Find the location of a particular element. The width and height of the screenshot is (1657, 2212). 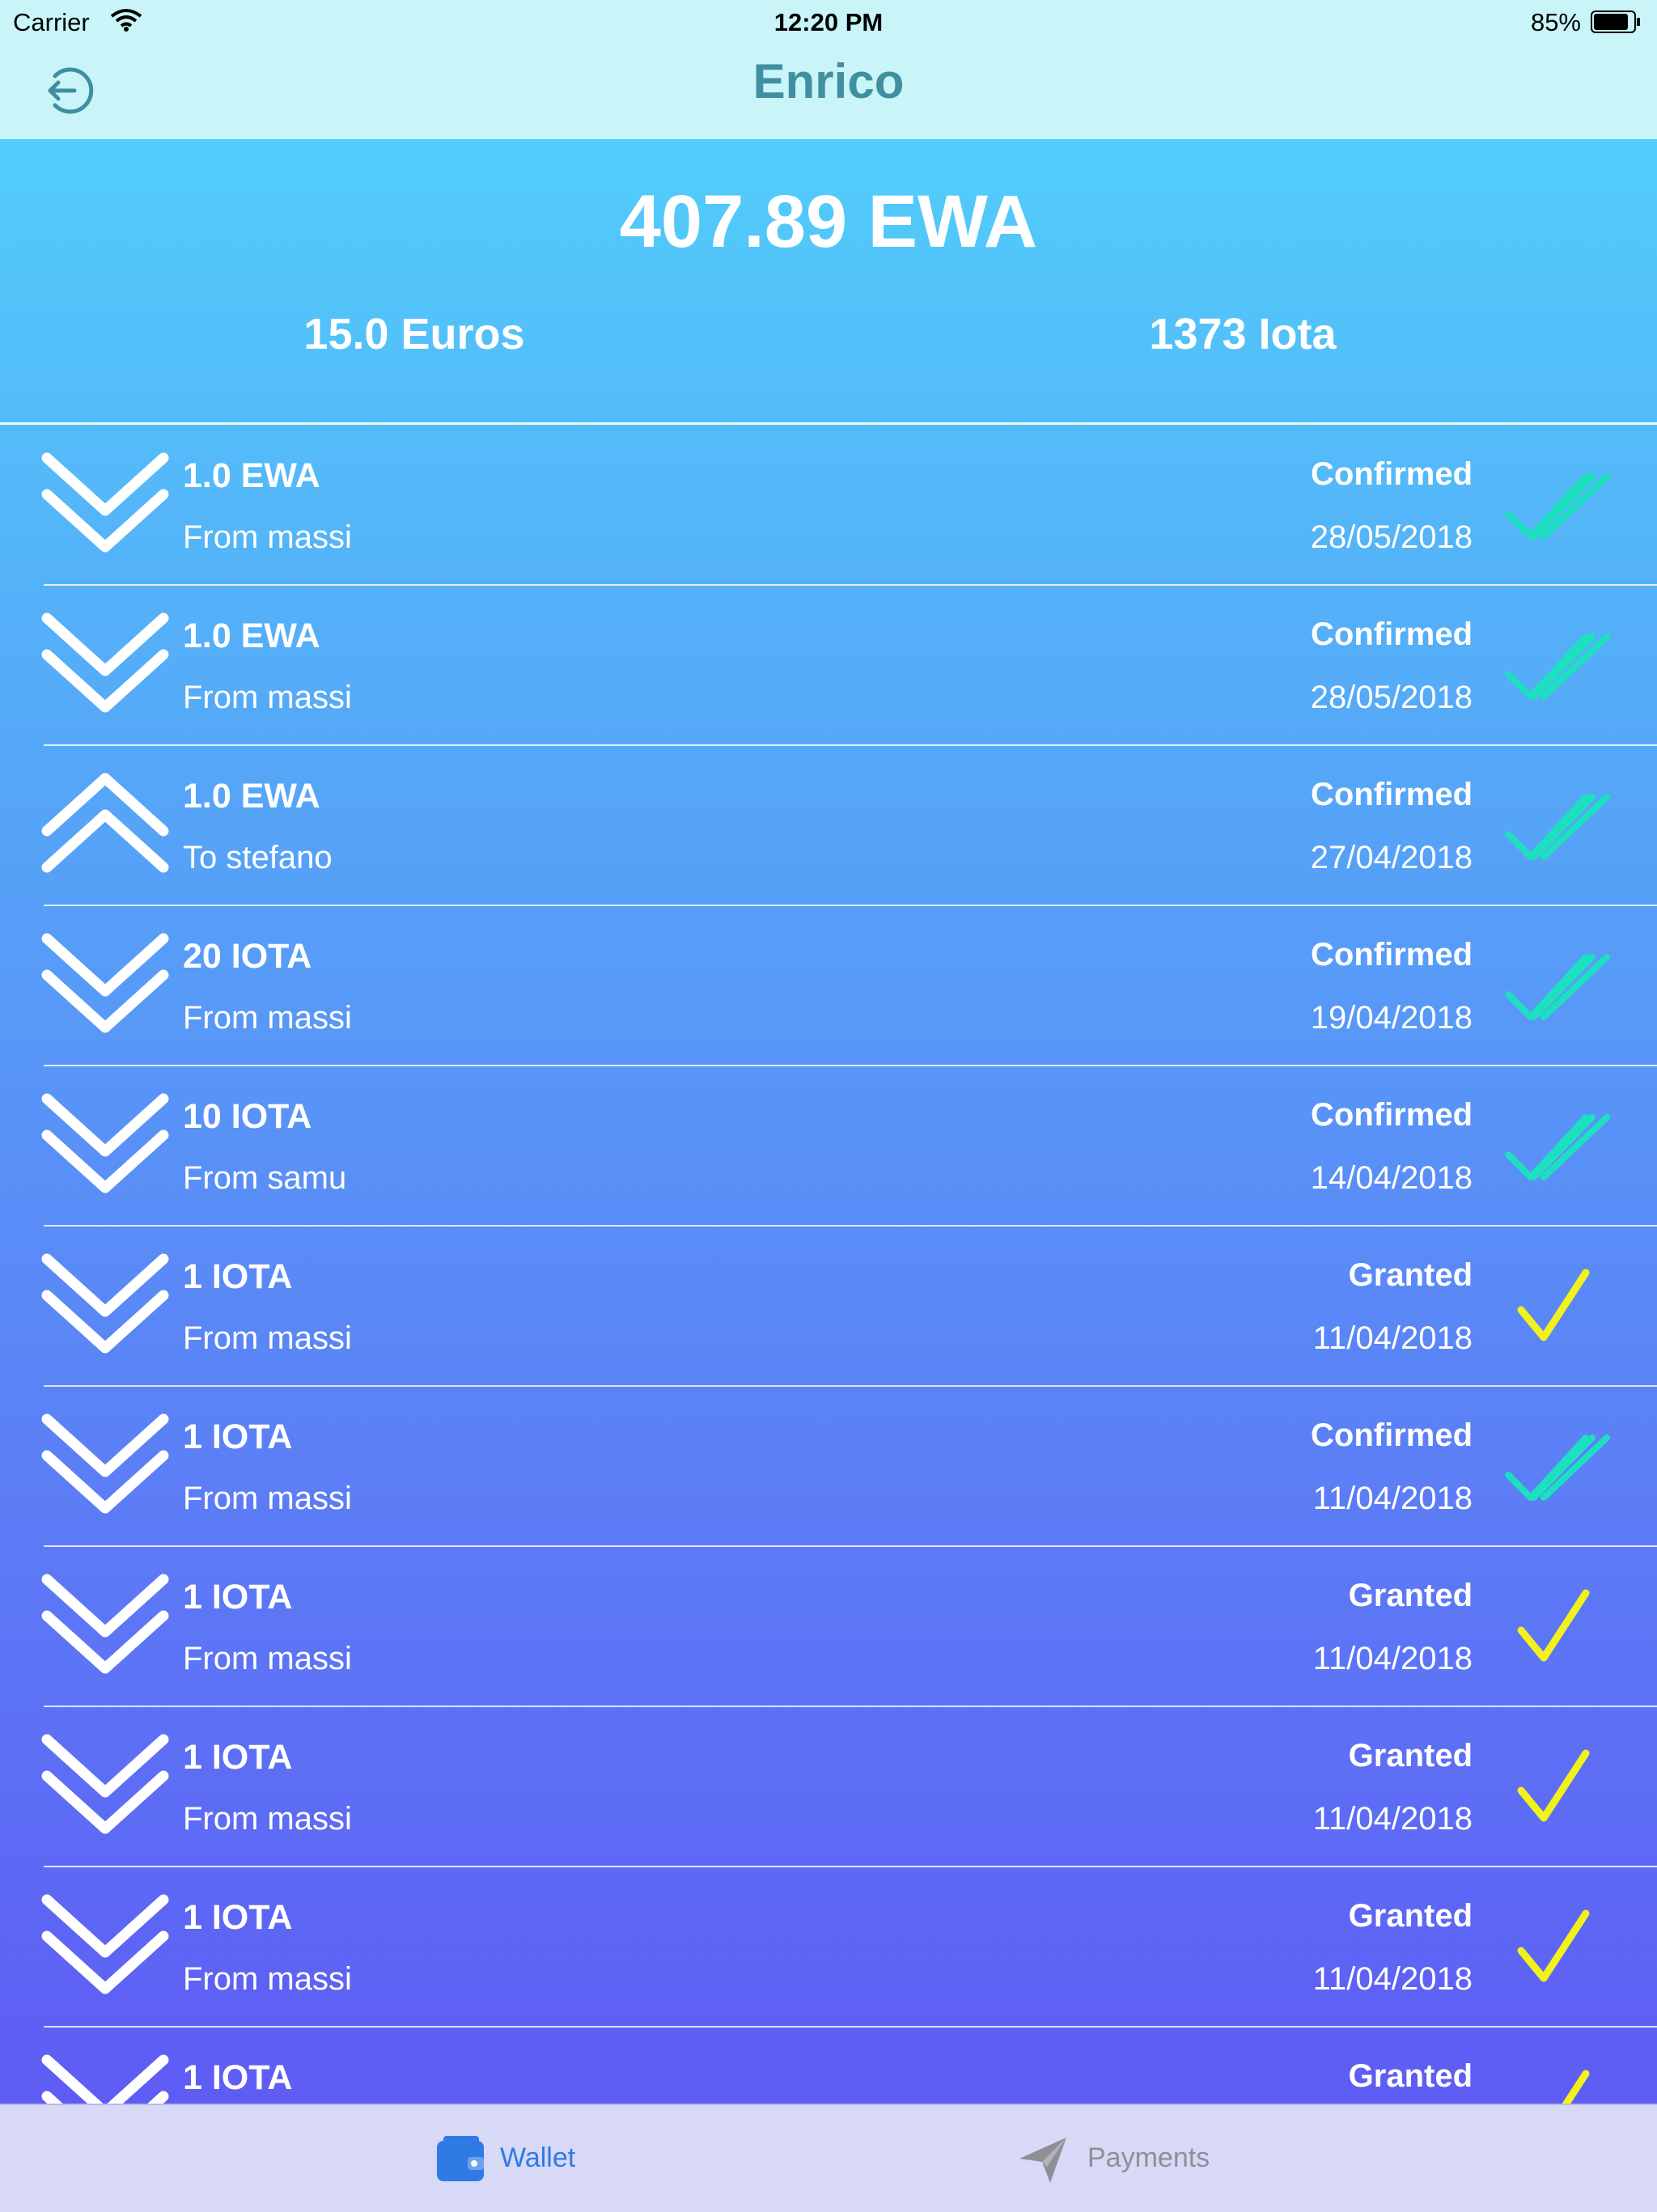

transaction-date: 27/04/2018 is located at coordinates (1391, 857).